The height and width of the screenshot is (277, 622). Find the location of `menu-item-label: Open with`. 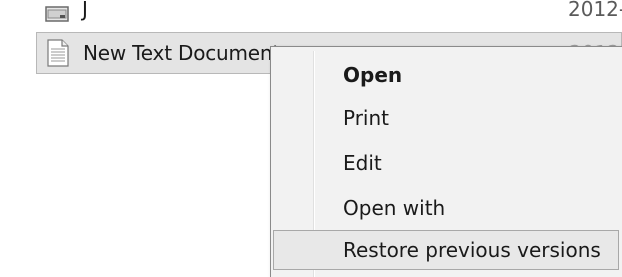

menu-item-label: Open with is located at coordinates (394, 208).